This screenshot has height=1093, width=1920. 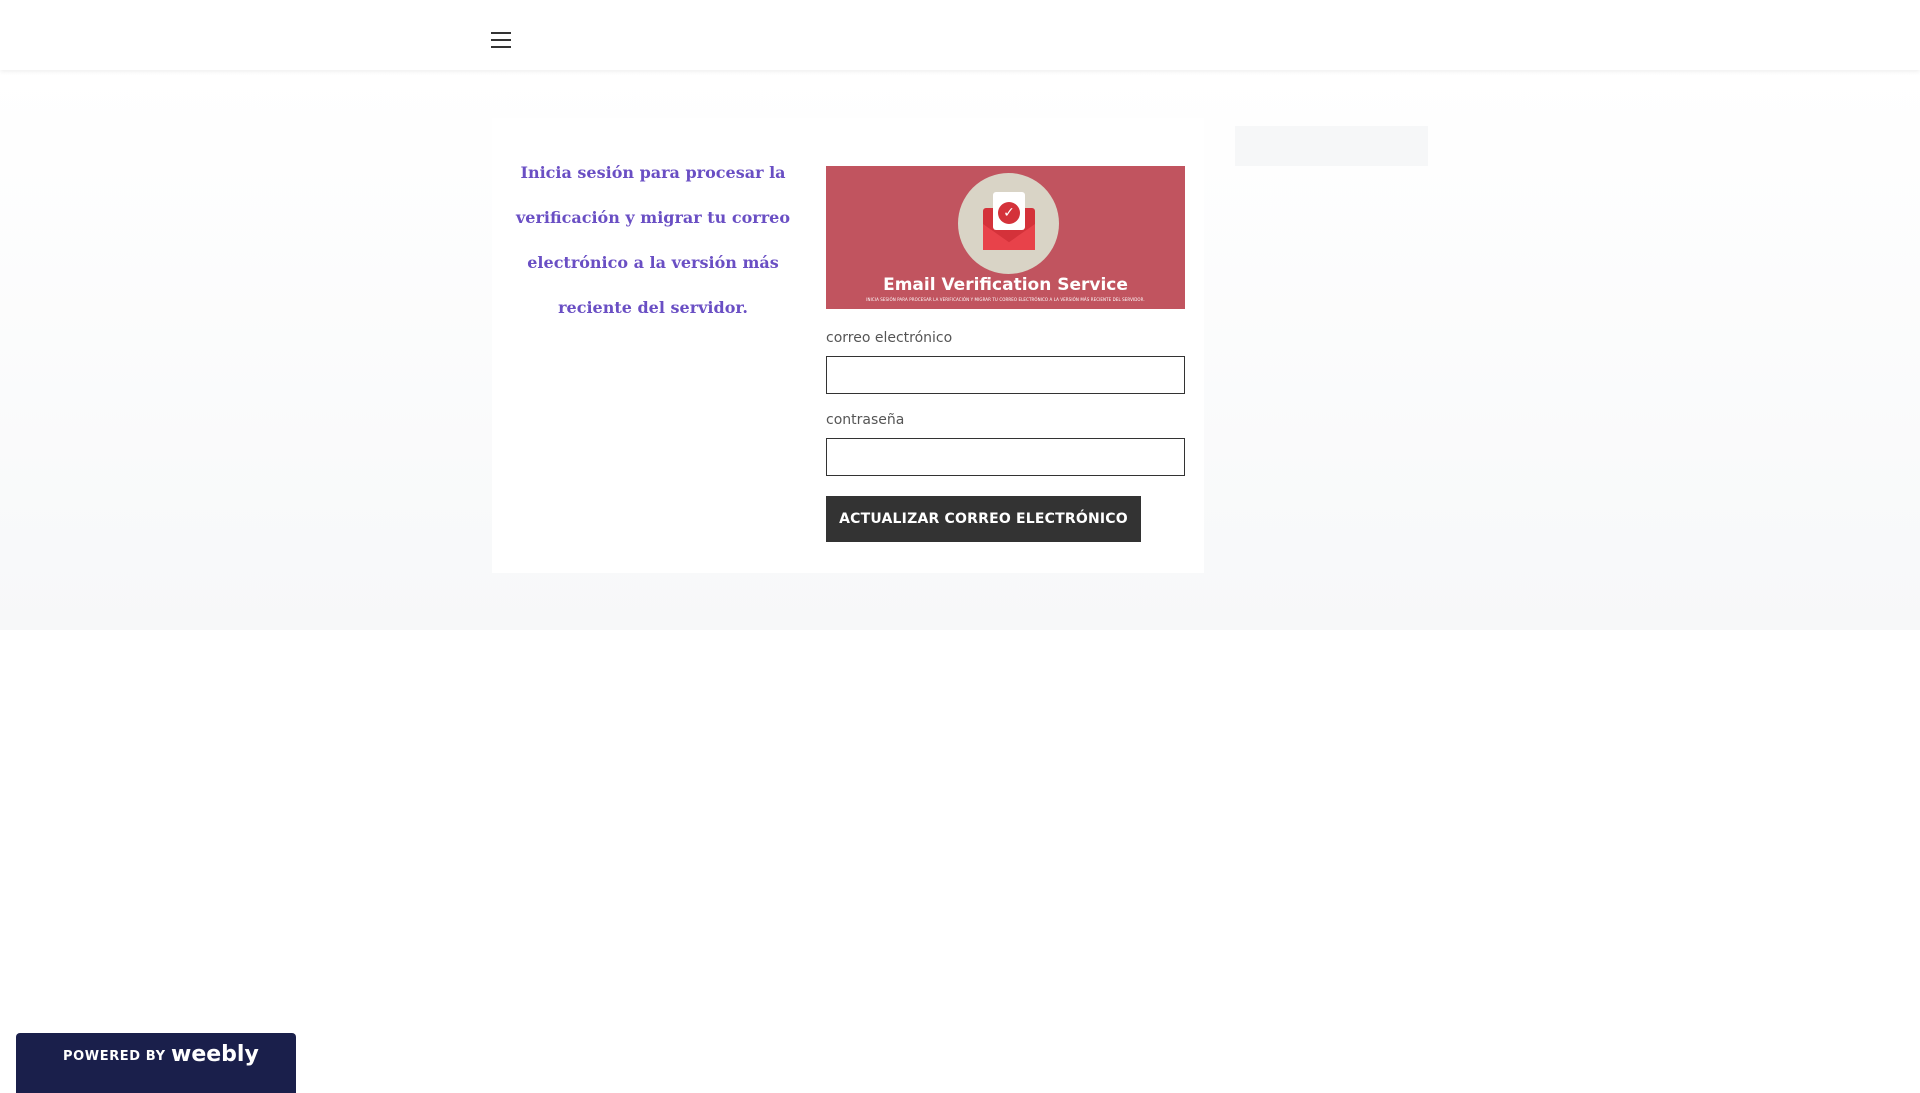 I want to click on password-field, so click(x=1005, y=457).